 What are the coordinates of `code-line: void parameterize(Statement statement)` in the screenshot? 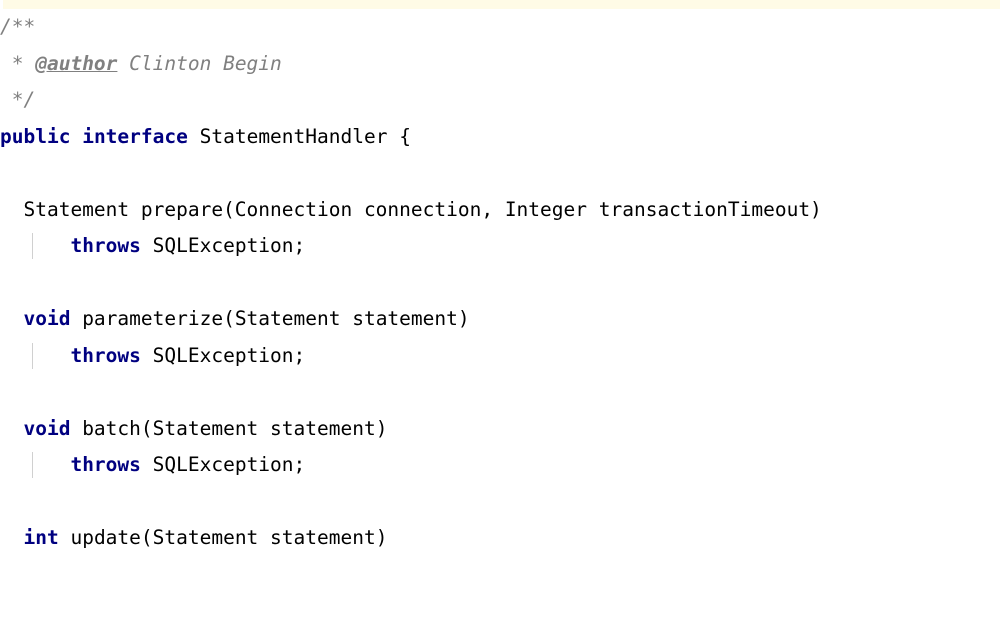 It's located at (500, 319).